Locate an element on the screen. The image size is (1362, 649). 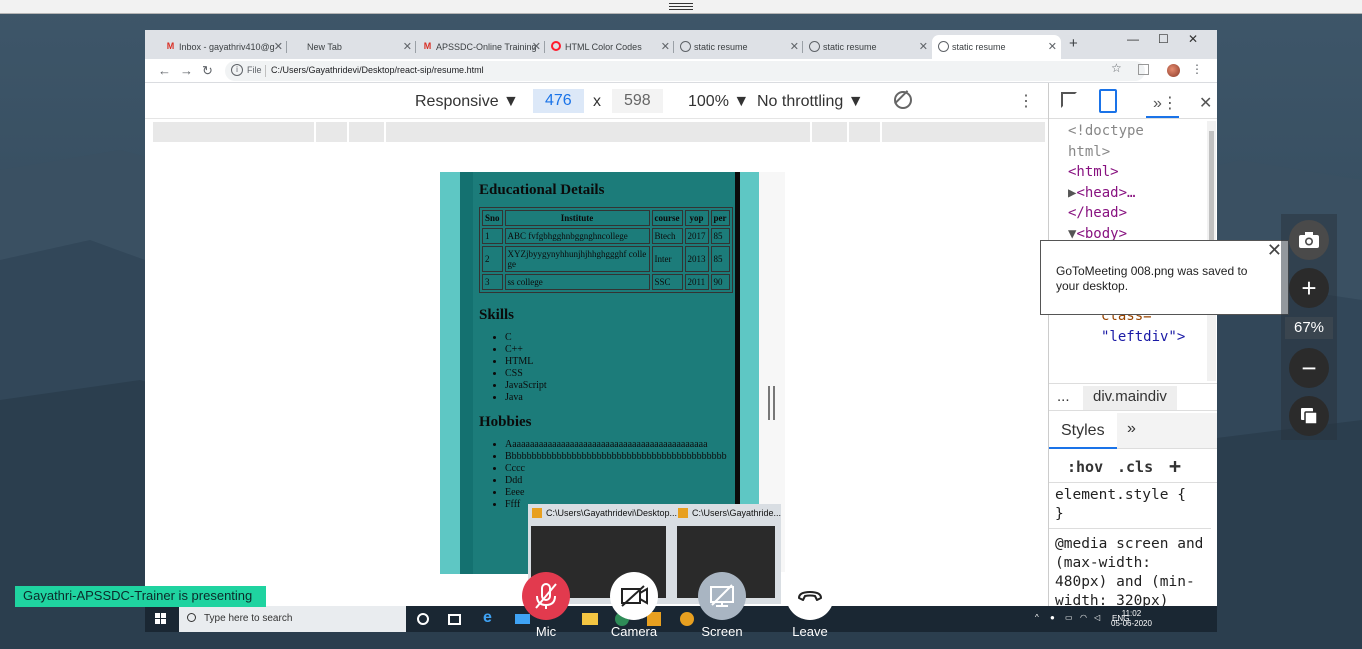
dom-line: <html> is located at coordinates (1138, 172).